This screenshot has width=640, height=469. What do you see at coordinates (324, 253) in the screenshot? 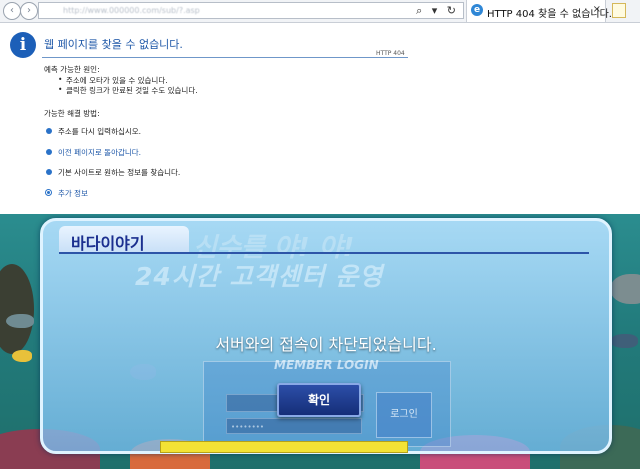
I see `logo-underline` at bounding box center [324, 253].